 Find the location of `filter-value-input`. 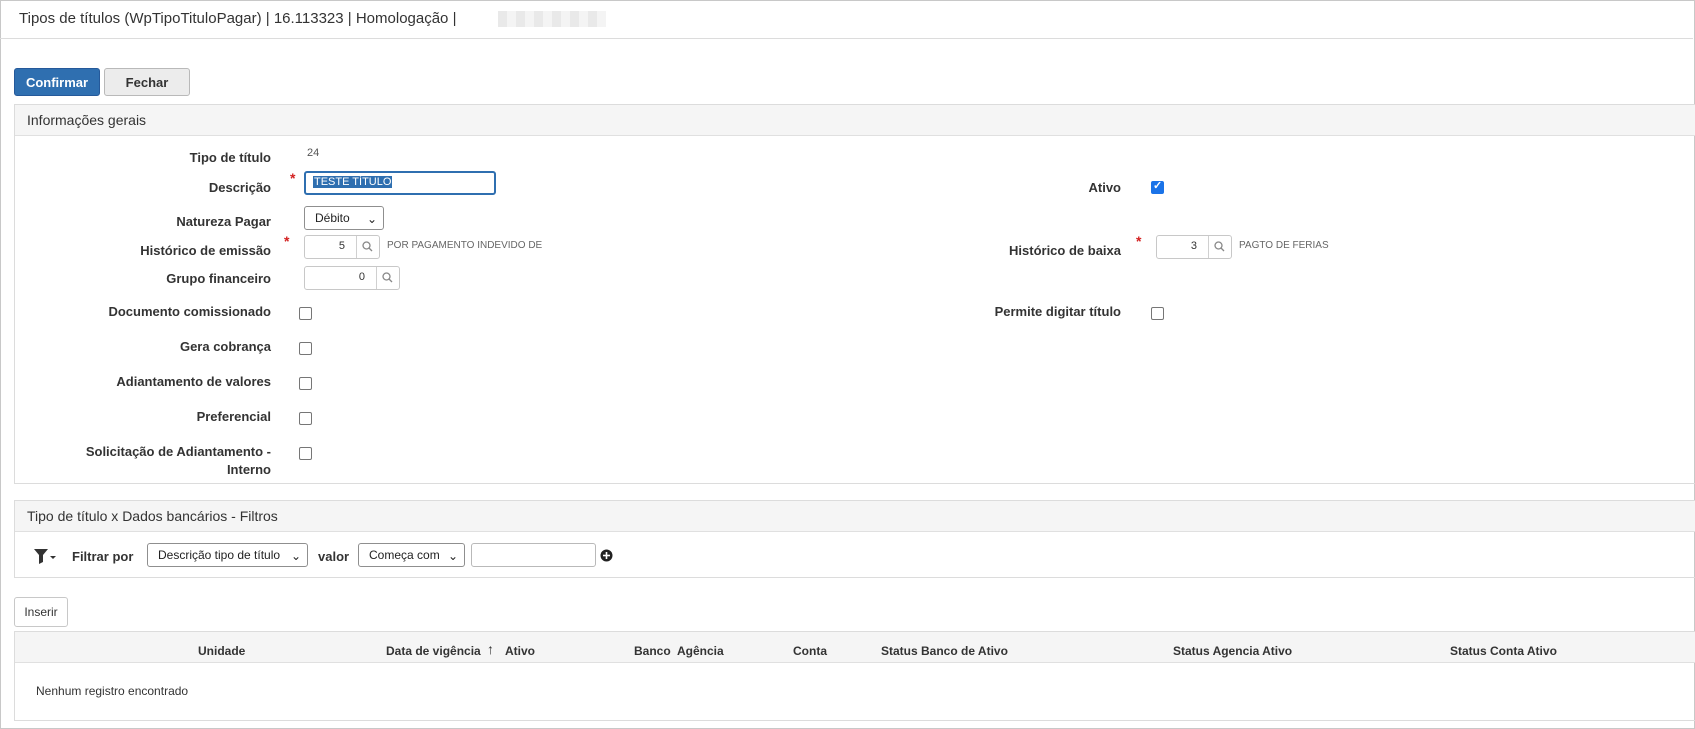

filter-value-input is located at coordinates (533, 555).